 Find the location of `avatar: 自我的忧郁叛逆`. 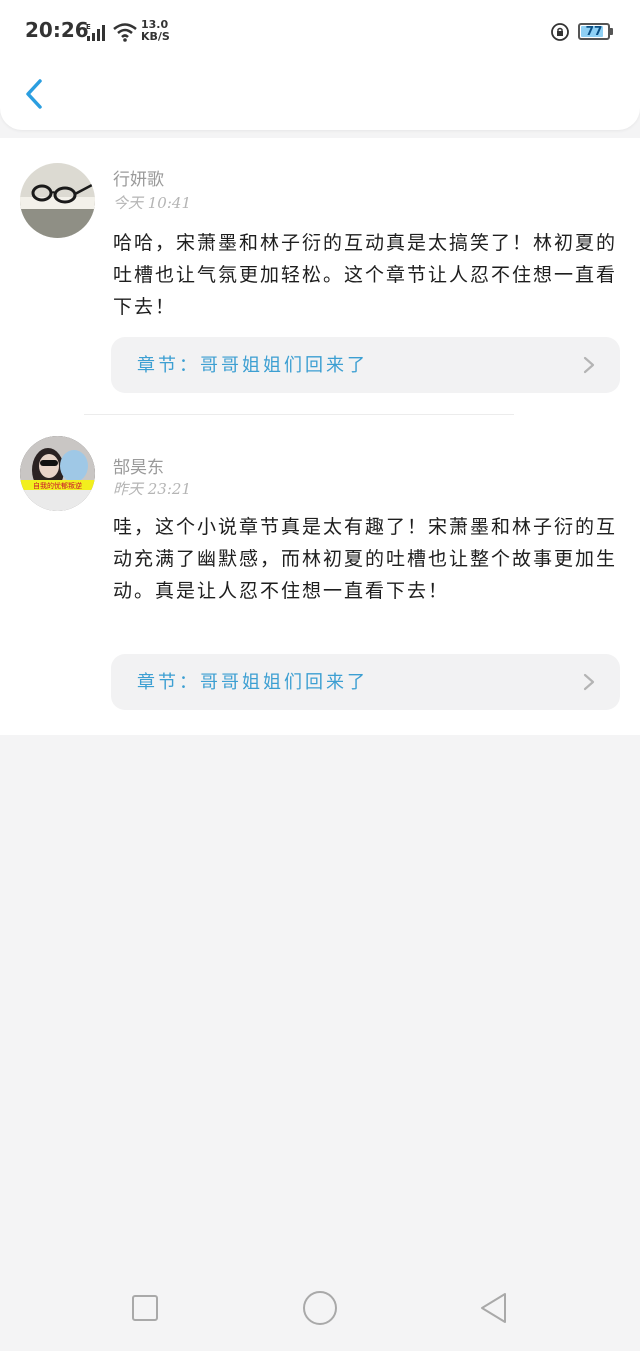

avatar: 自我的忧郁叛逆 is located at coordinates (57, 473).